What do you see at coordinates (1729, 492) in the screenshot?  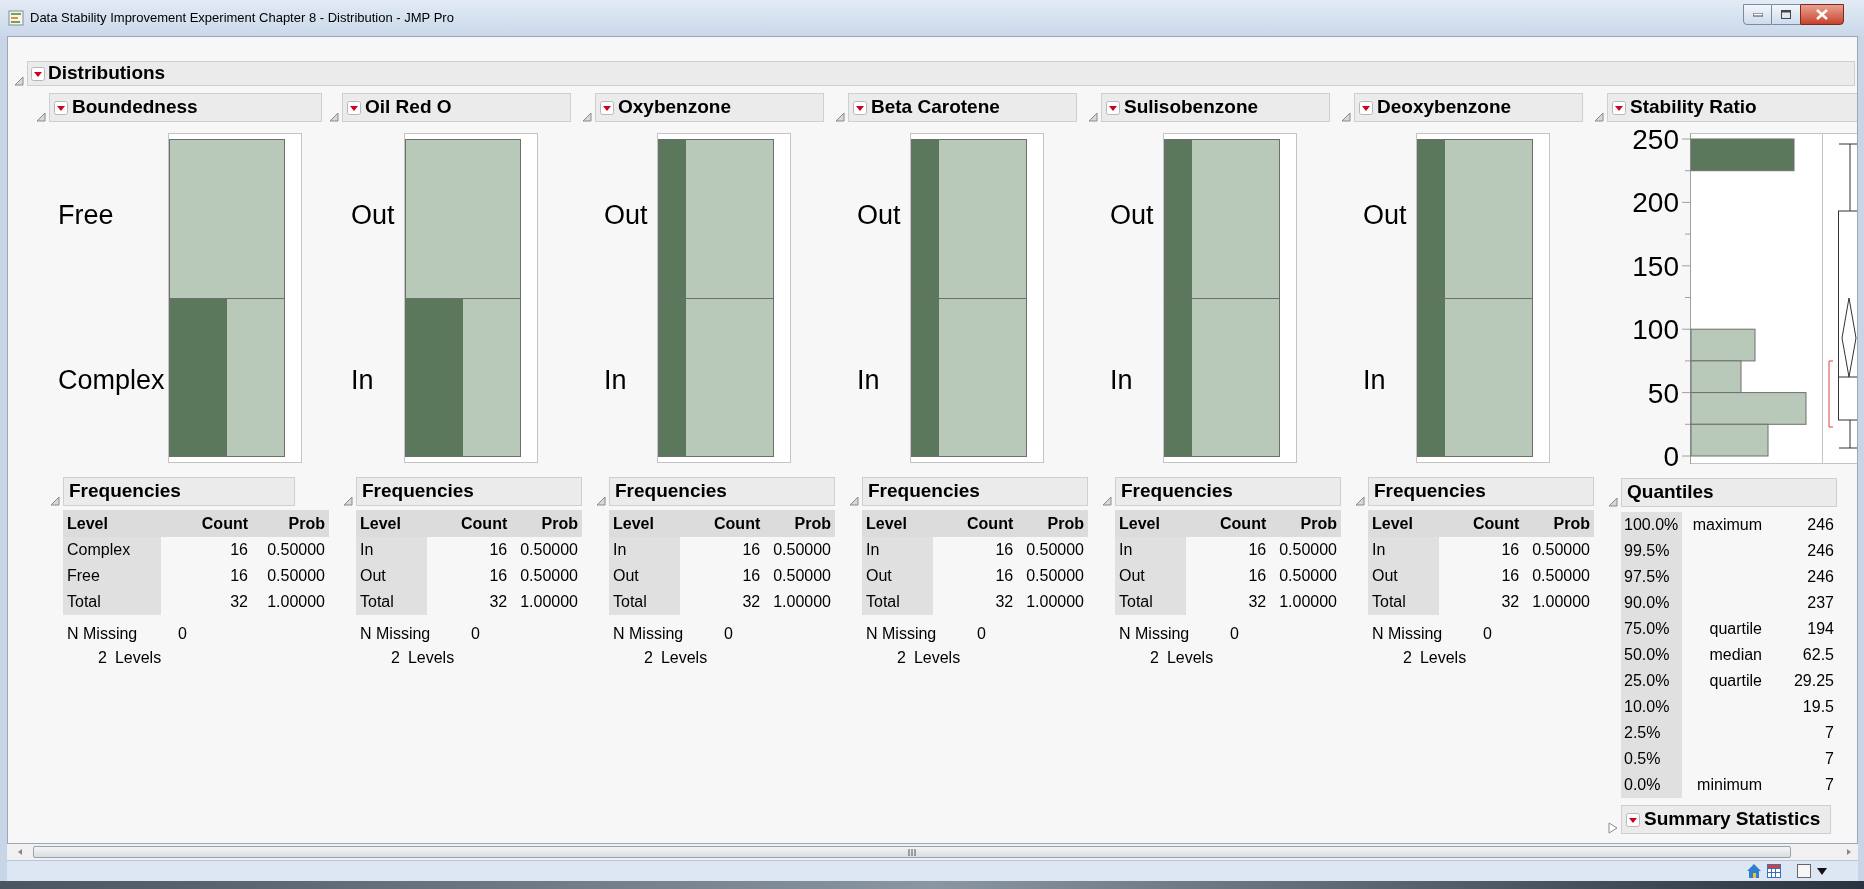 I see `section-header: Quantiles` at bounding box center [1729, 492].